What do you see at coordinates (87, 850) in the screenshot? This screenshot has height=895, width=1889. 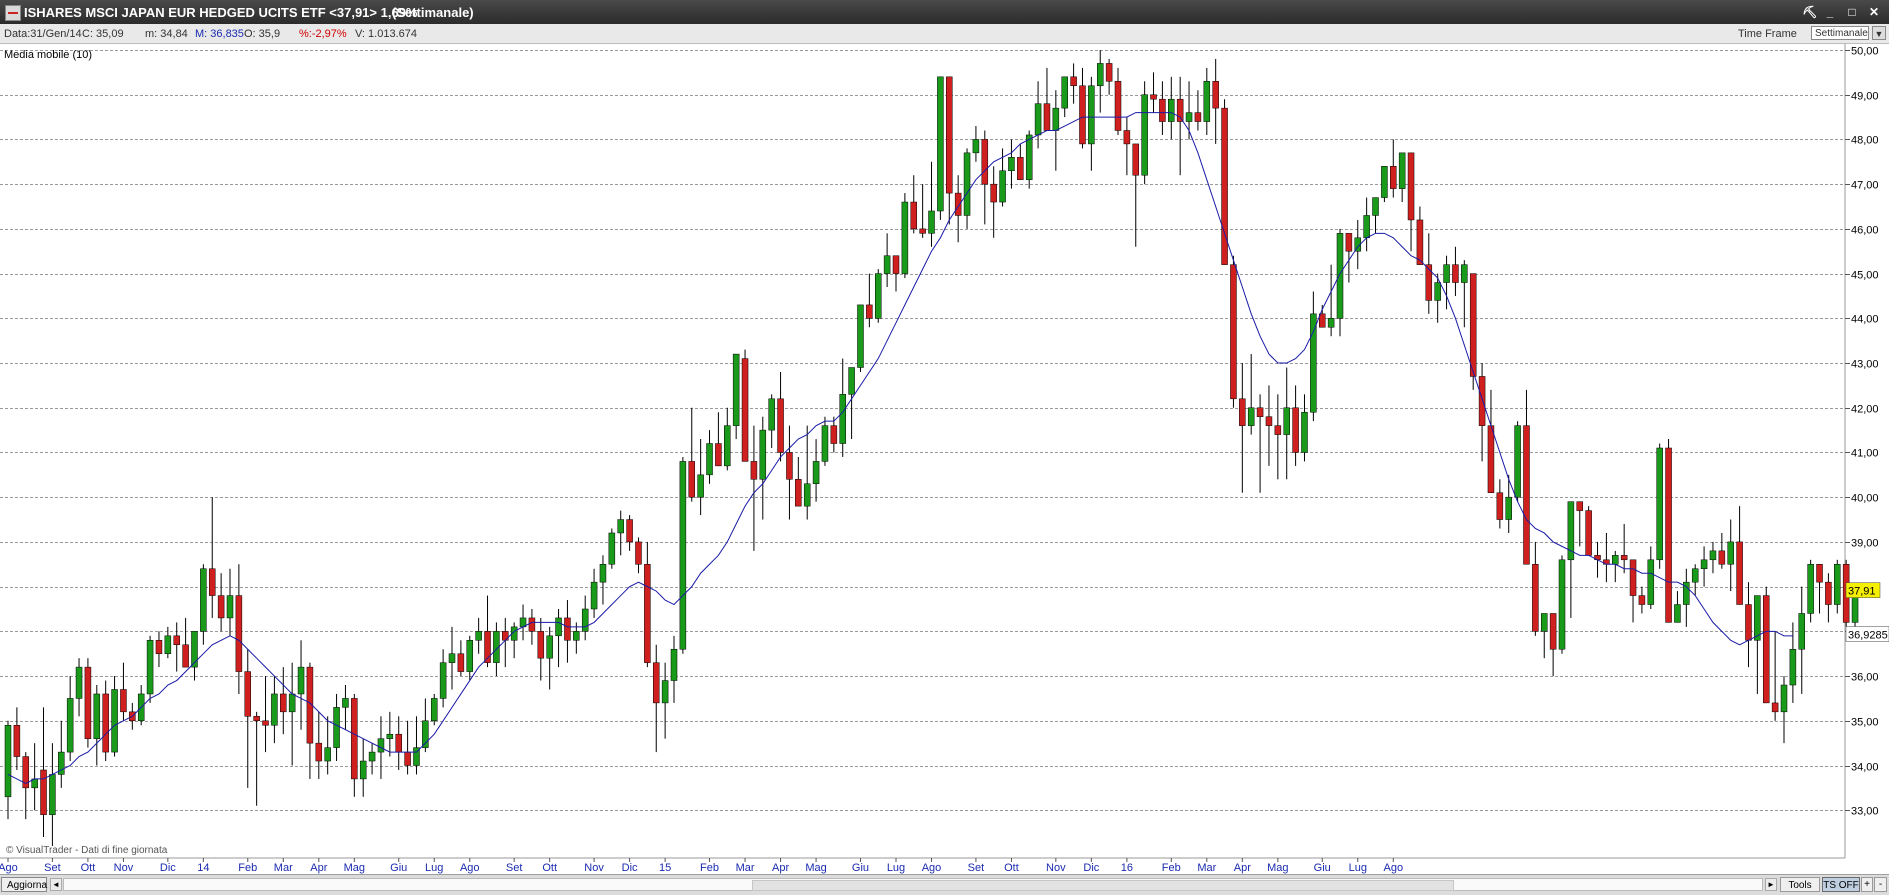 I see `watermark-text: © VisualTrader - Dati di fine giornata` at bounding box center [87, 850].